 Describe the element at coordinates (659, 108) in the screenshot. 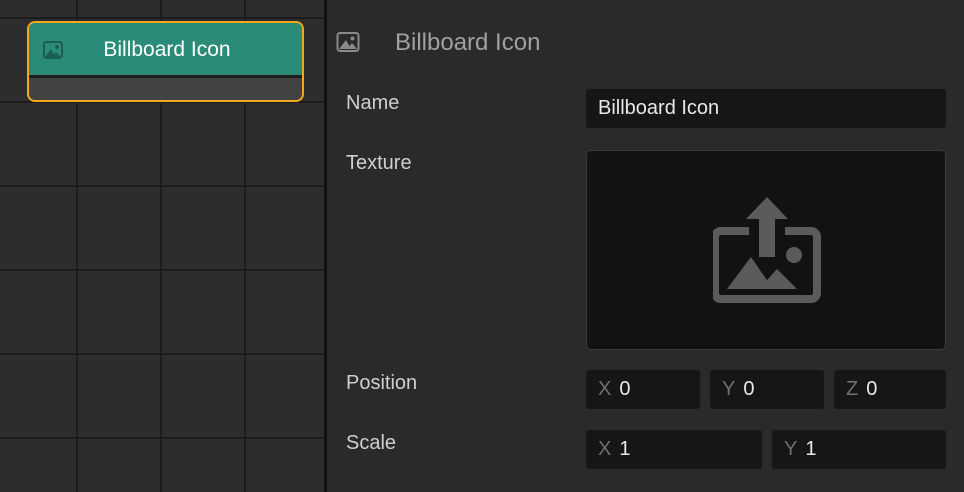

I see `name-value: Billboard Icon` at that location.